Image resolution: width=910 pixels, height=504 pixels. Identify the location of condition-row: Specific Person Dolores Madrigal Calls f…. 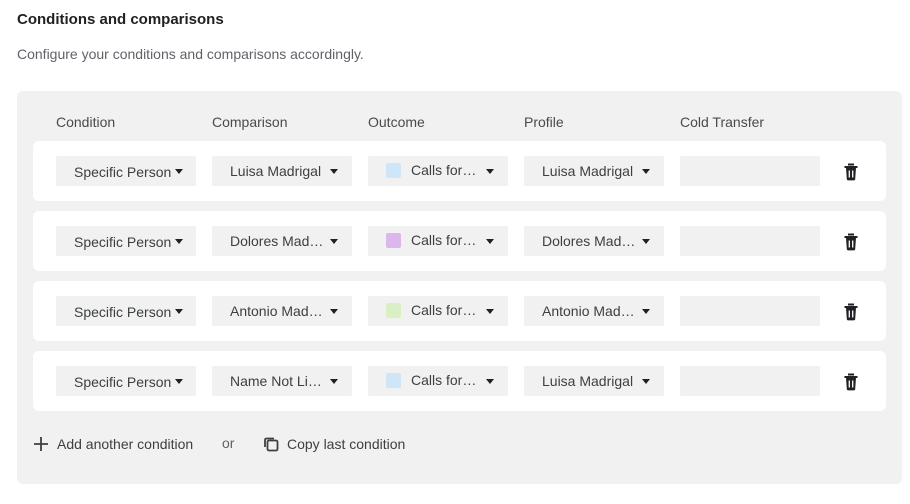
(459, 241).